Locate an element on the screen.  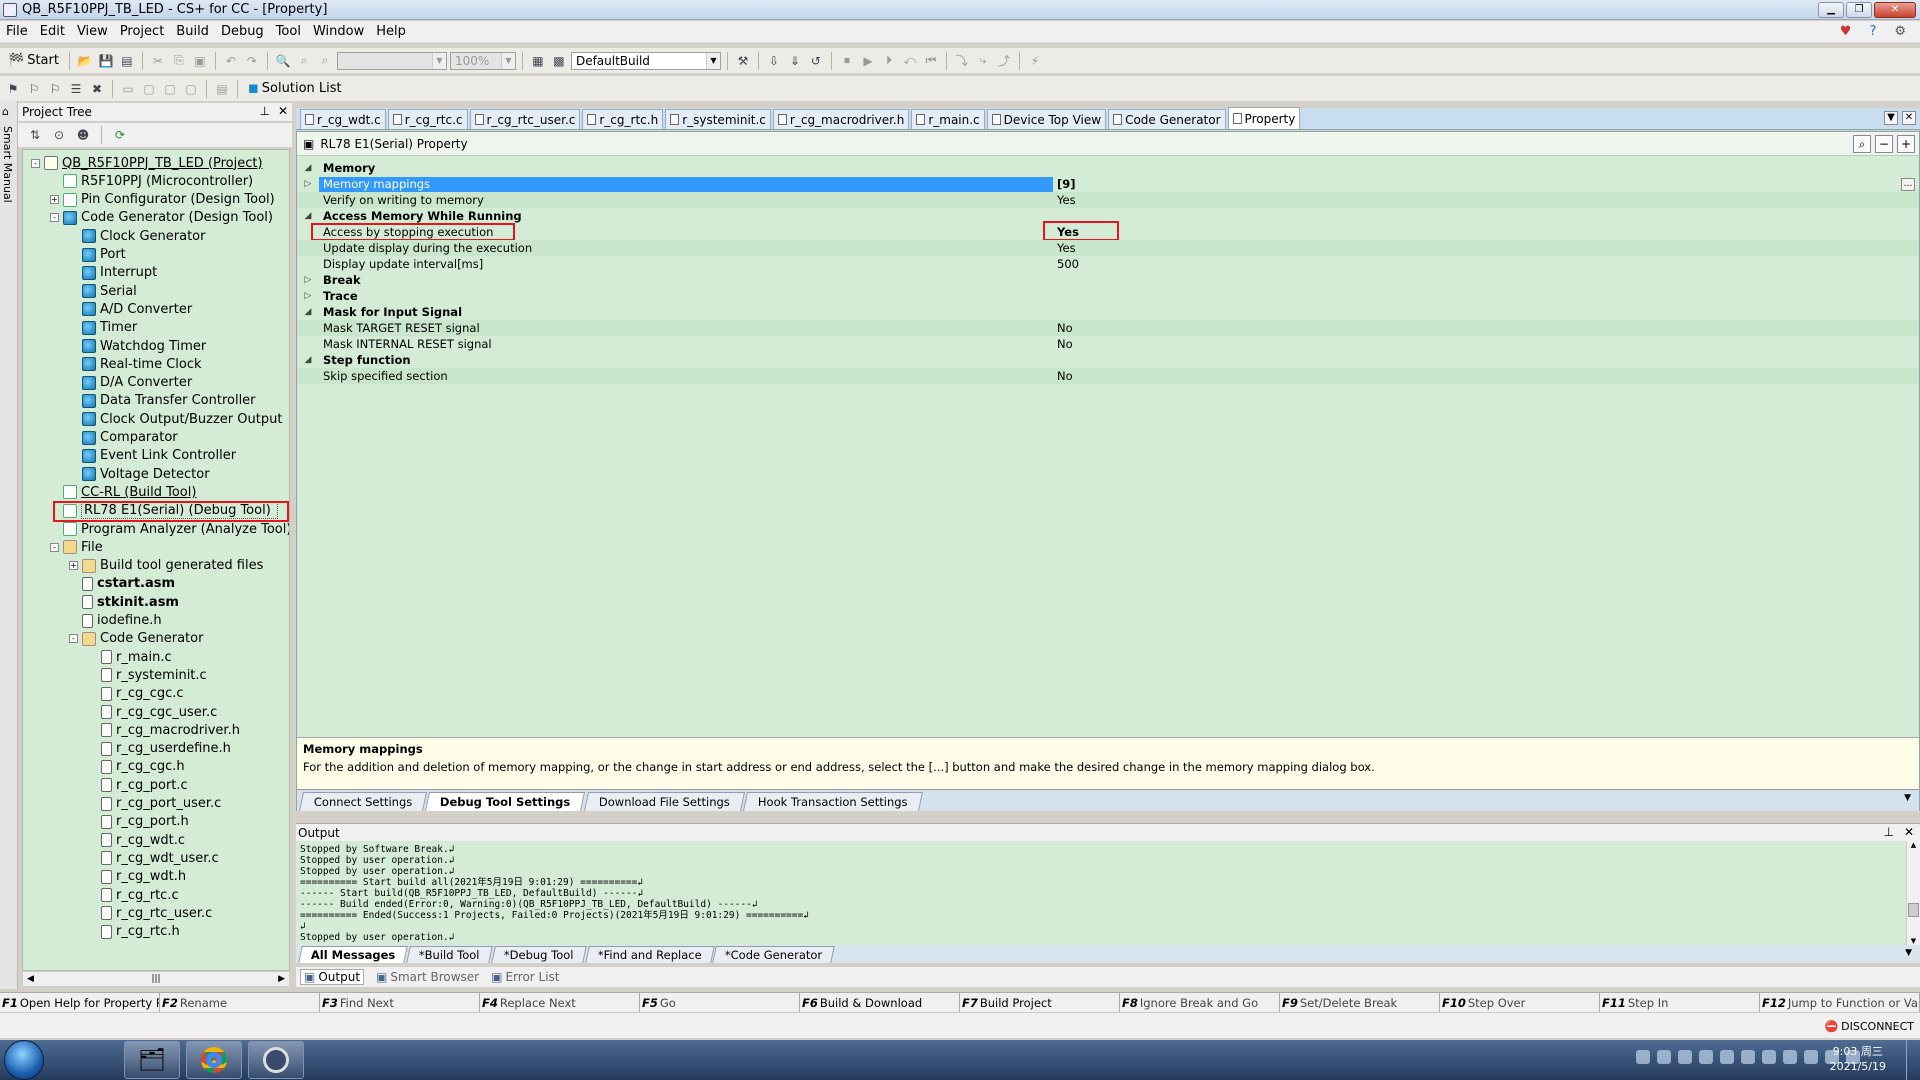
tab-download-file-settings: Download File Settings is located at coordinates (664, 801).